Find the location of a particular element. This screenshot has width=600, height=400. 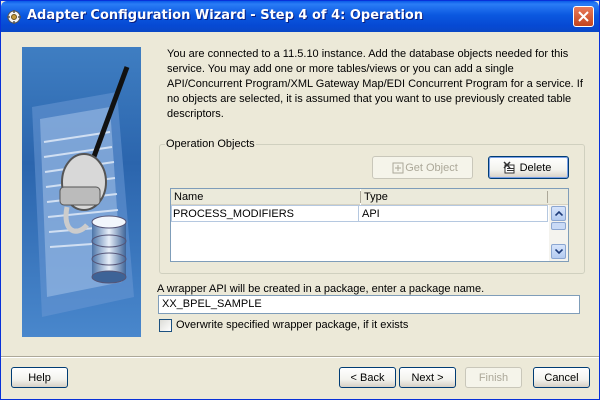

cancel-button: Cancel is located at coordinates (561, 377).